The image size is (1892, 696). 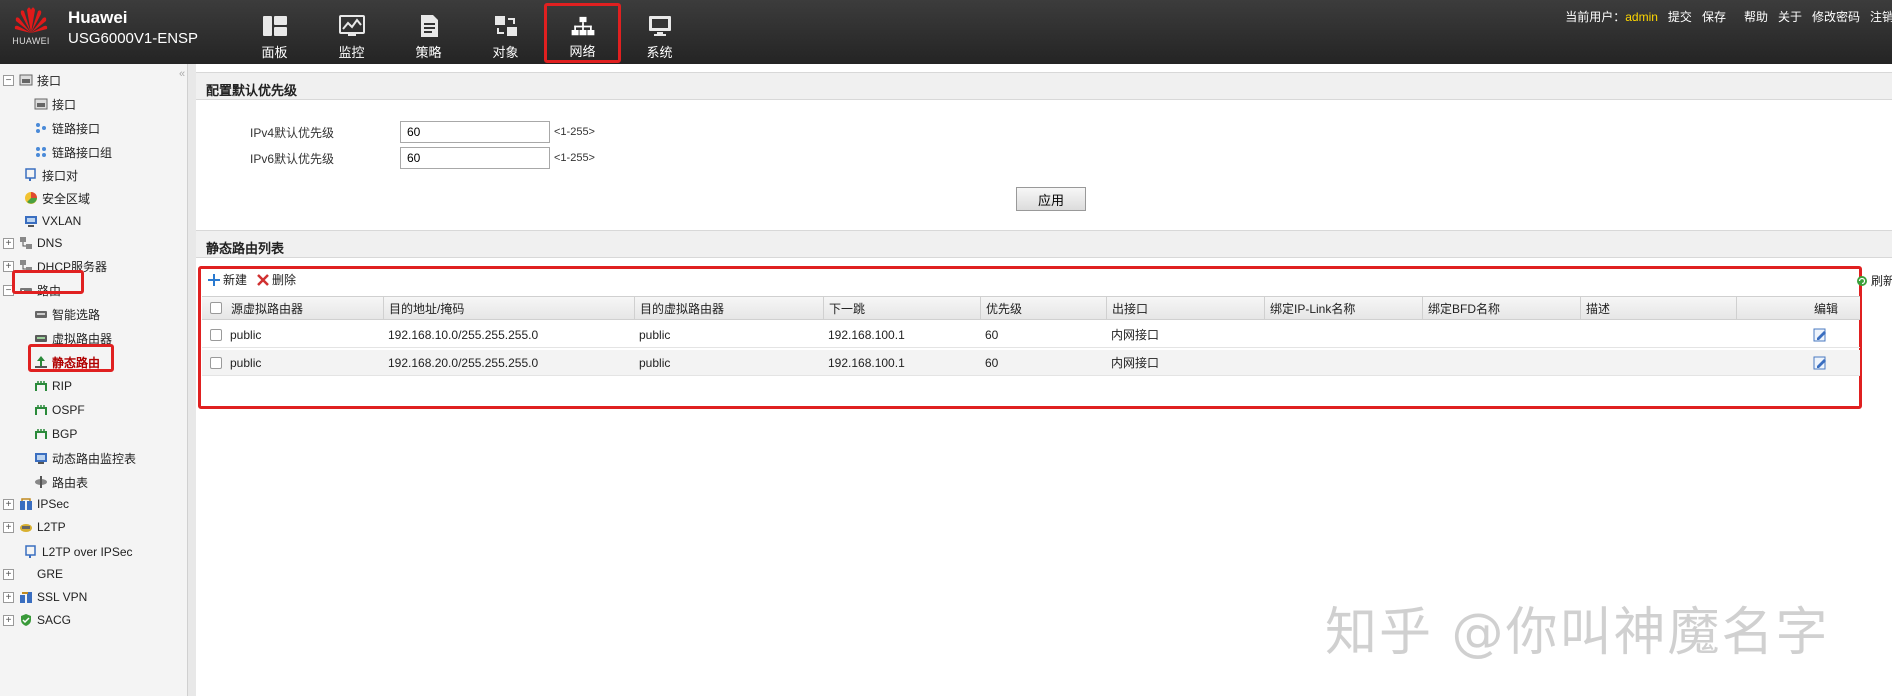 I want to click on sidebar-item-dns: + DNS, so click(x=32, y=243).